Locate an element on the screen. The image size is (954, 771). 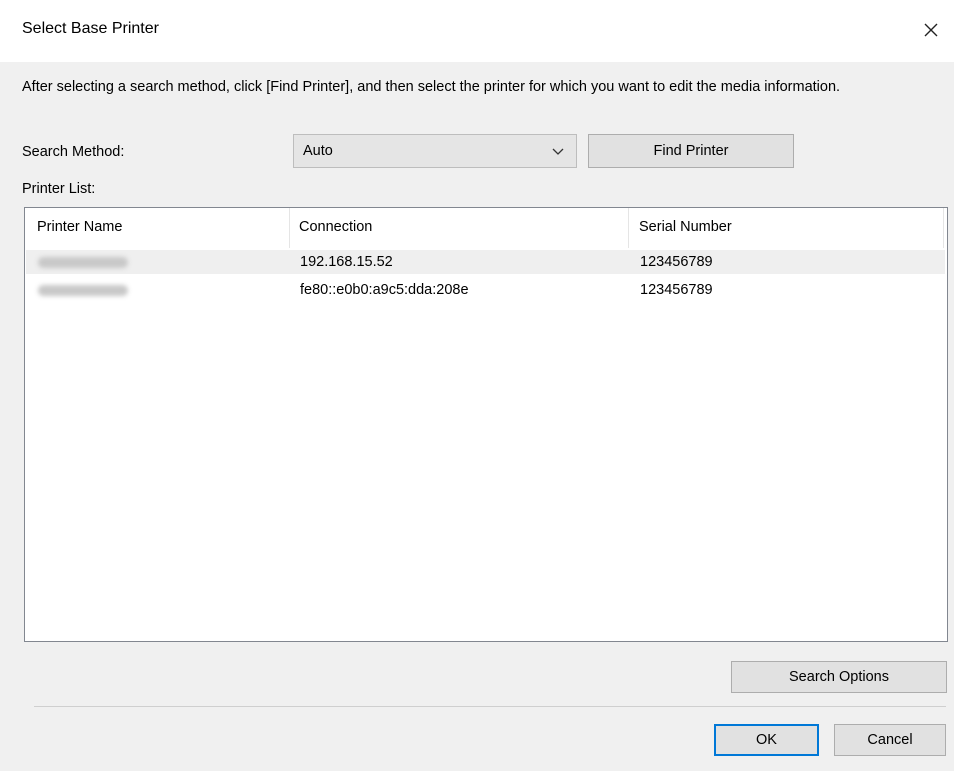
printer-list-label: Printer List: is located at coordinates (59, 189).